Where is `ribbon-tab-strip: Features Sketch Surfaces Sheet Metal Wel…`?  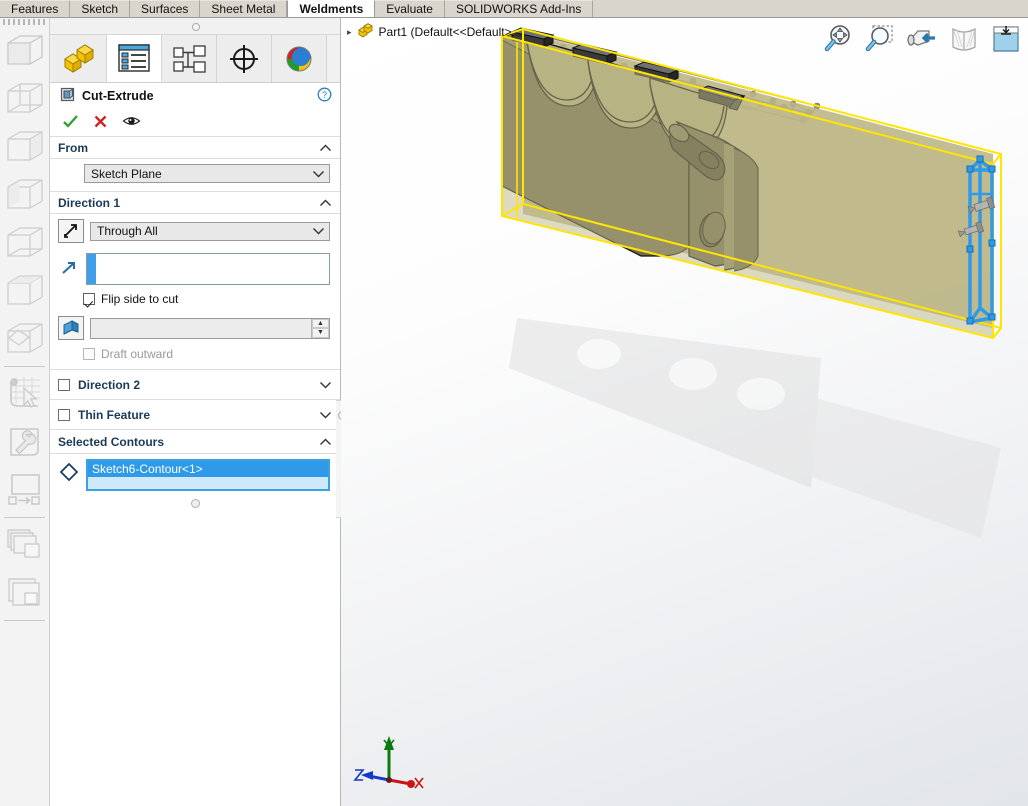 ribbon-tab-strip: Features Sketch Surfaces Sheet Metal Wel… is located at coordinates (514, 9).